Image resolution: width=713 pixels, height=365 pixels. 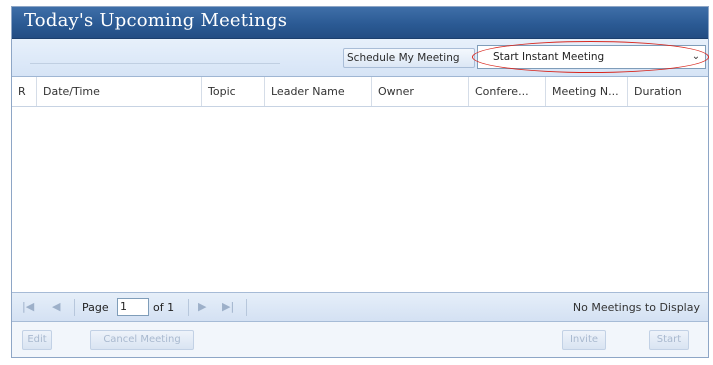 What do you see at coordinates (669, 340) in the screenshot?
I see `start-button: Start` at bounding box center [669, 340].